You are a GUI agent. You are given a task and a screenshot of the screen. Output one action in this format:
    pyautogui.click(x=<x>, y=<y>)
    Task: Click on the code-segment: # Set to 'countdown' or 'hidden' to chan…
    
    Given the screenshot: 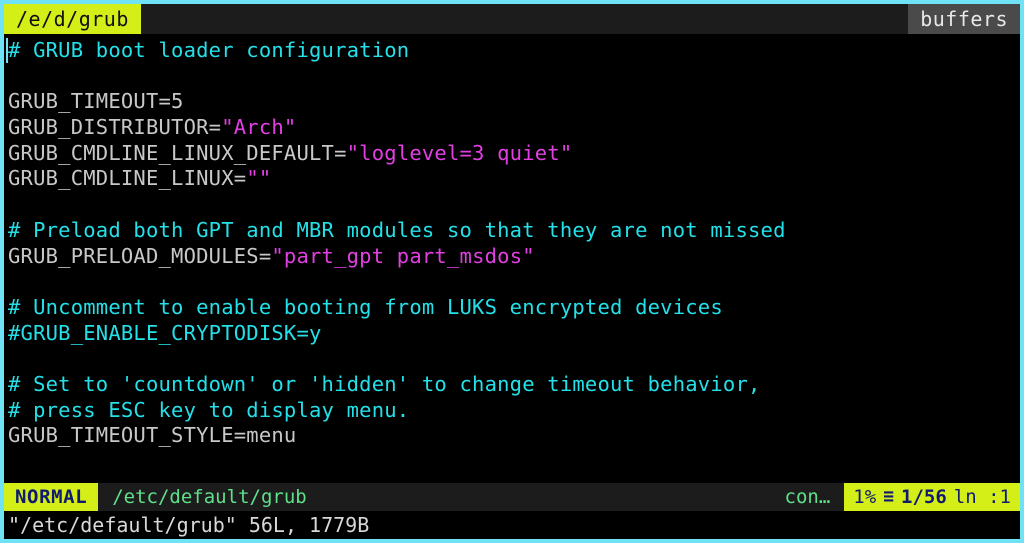 What is the action you would take?
    pyautogui.click(x=384, y=383)
    